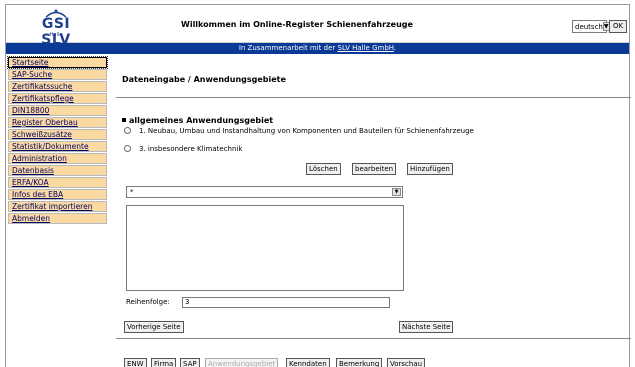 The width and height of the screenshot is (635, 367). What do you see at coordinates (57, 158) in the screenshot?
I see `sidebar-item-administration: Administration` at bounding box center [57, 158].